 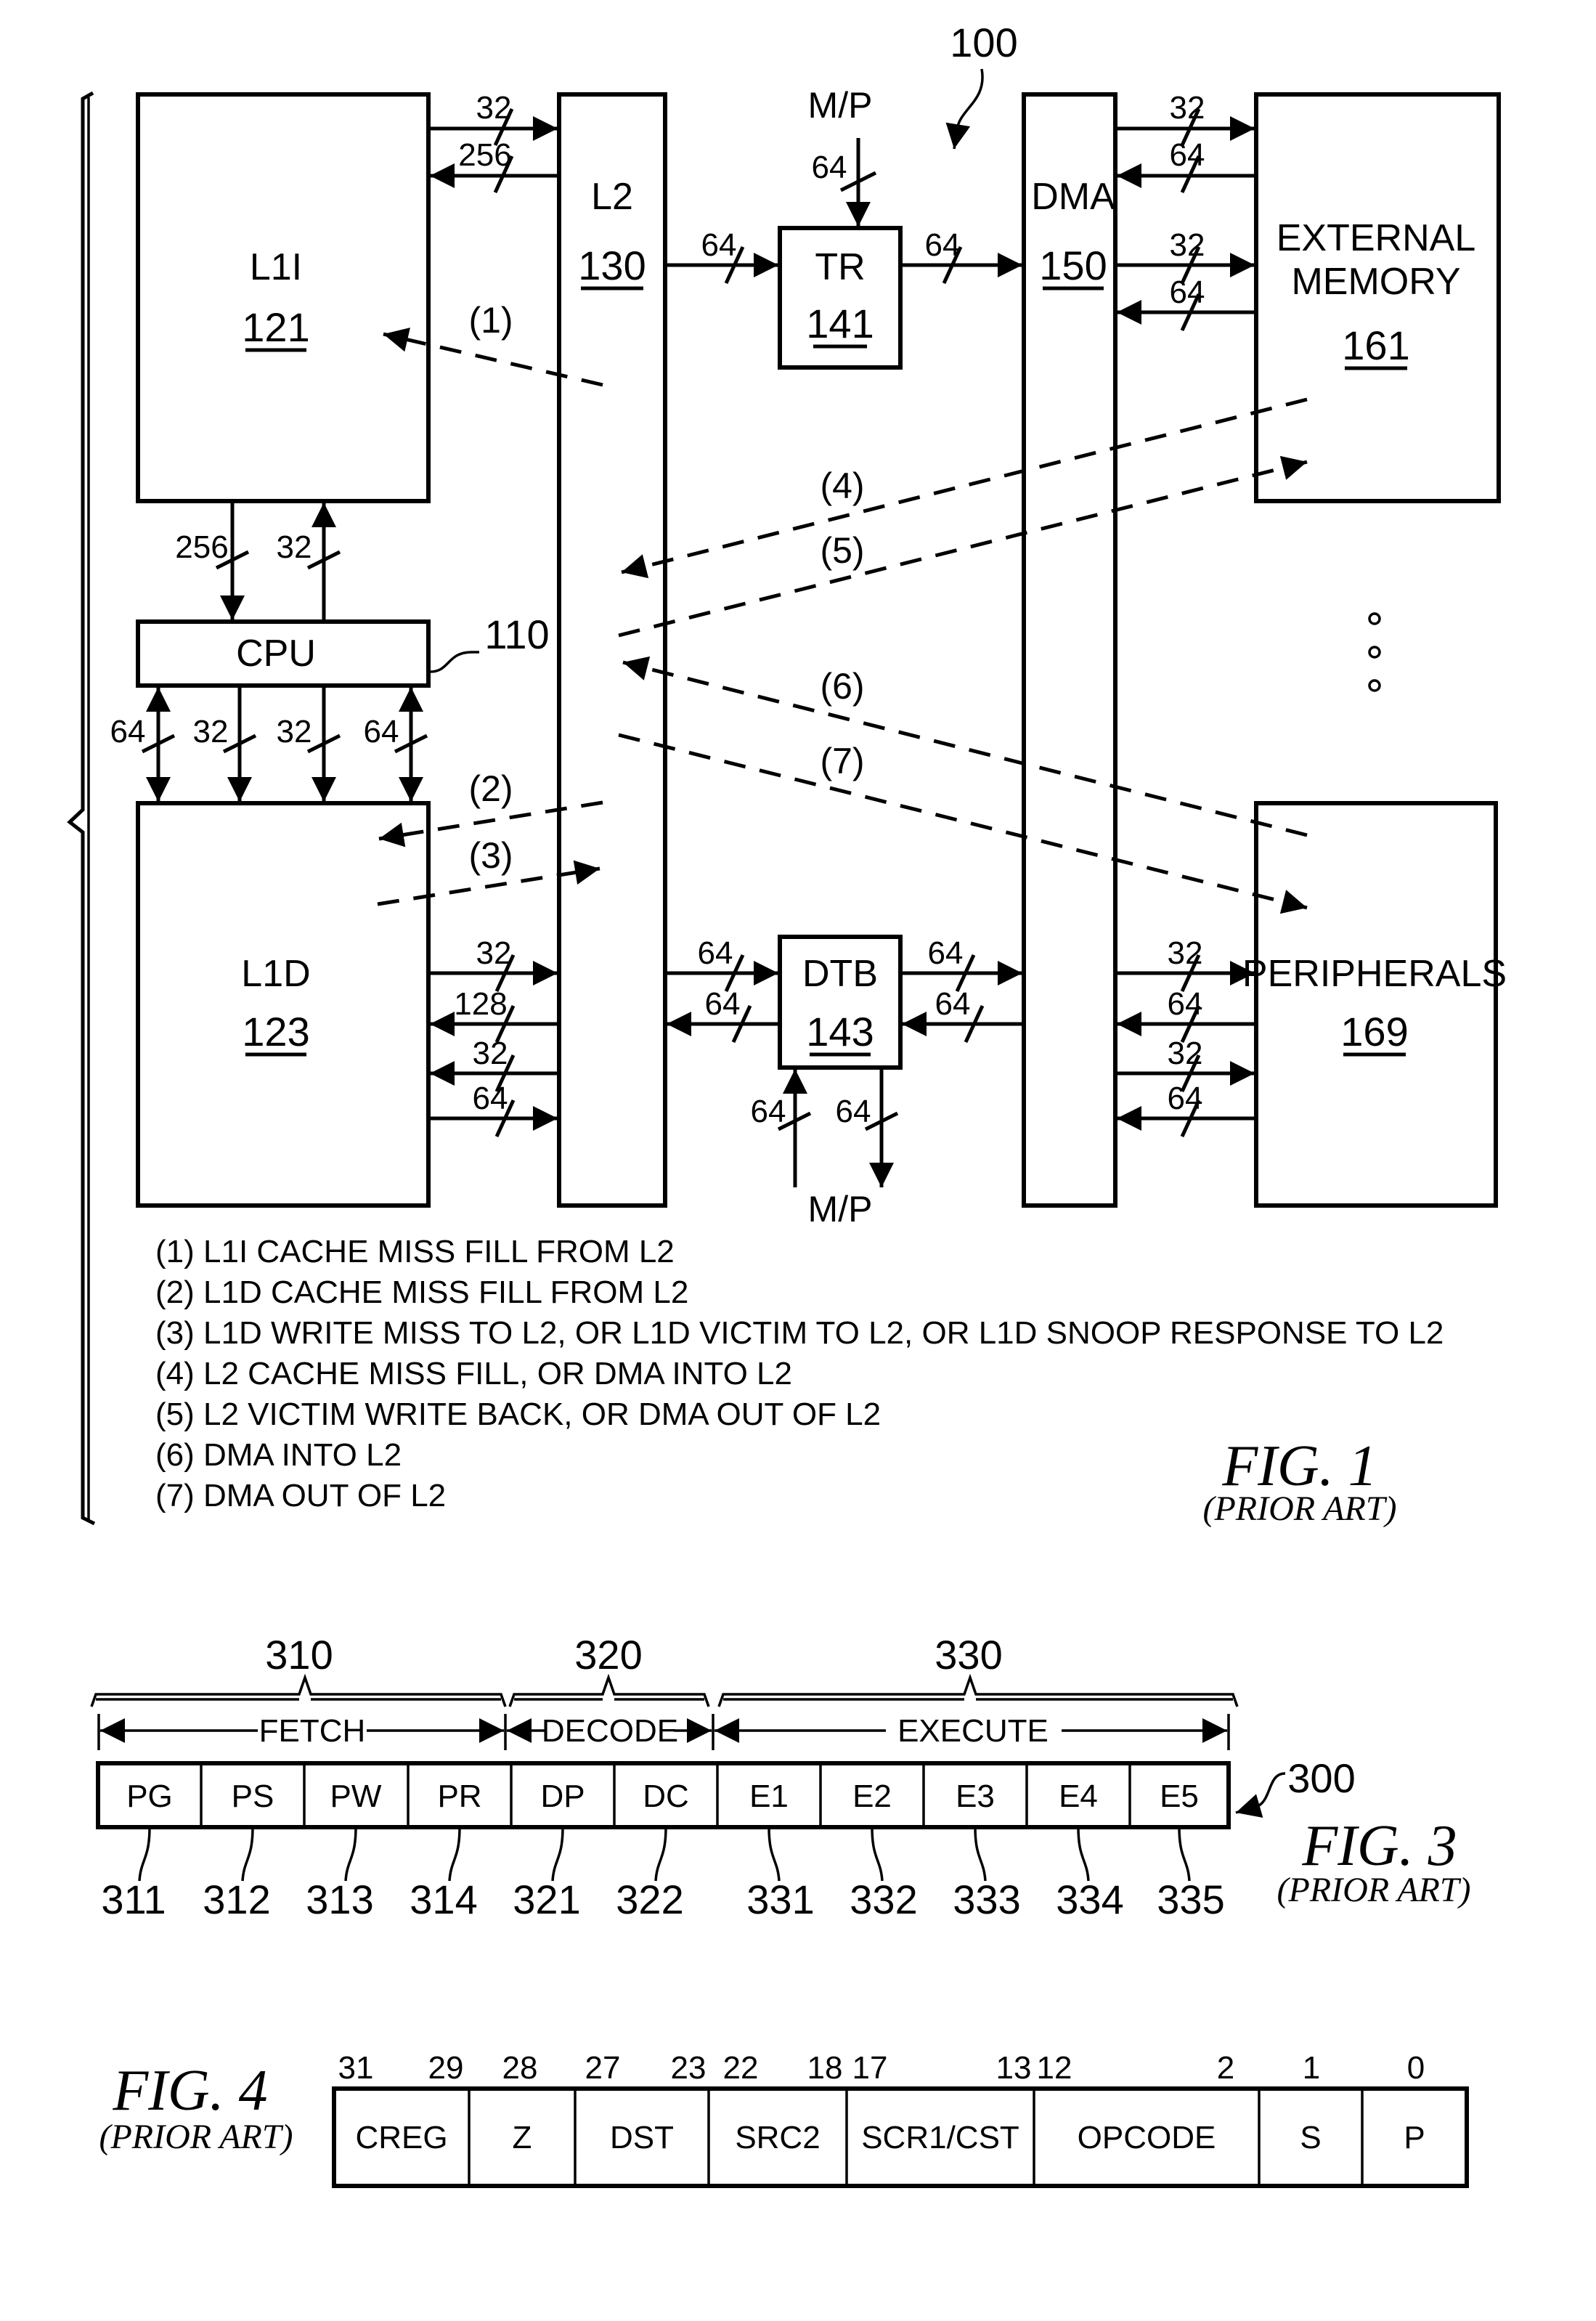 What do you see at coordinates (516, 634) in the screenshot?
I see `block-cpu-ref: 110` at bounding box center [516, 634].